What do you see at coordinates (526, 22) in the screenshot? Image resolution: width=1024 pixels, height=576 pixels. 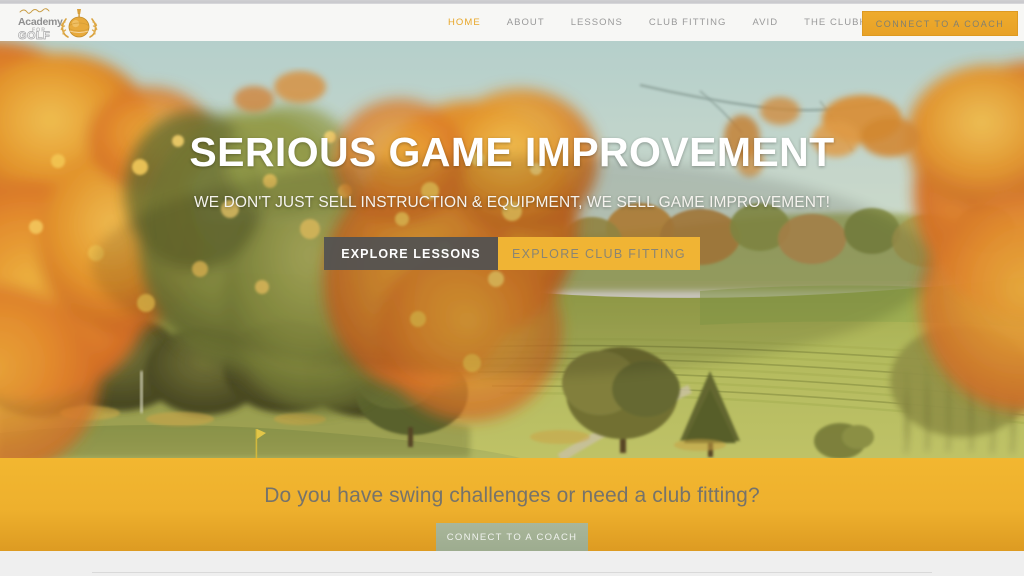 I see `nav-item-about: ABOUT` at bounding box center [526, 22].